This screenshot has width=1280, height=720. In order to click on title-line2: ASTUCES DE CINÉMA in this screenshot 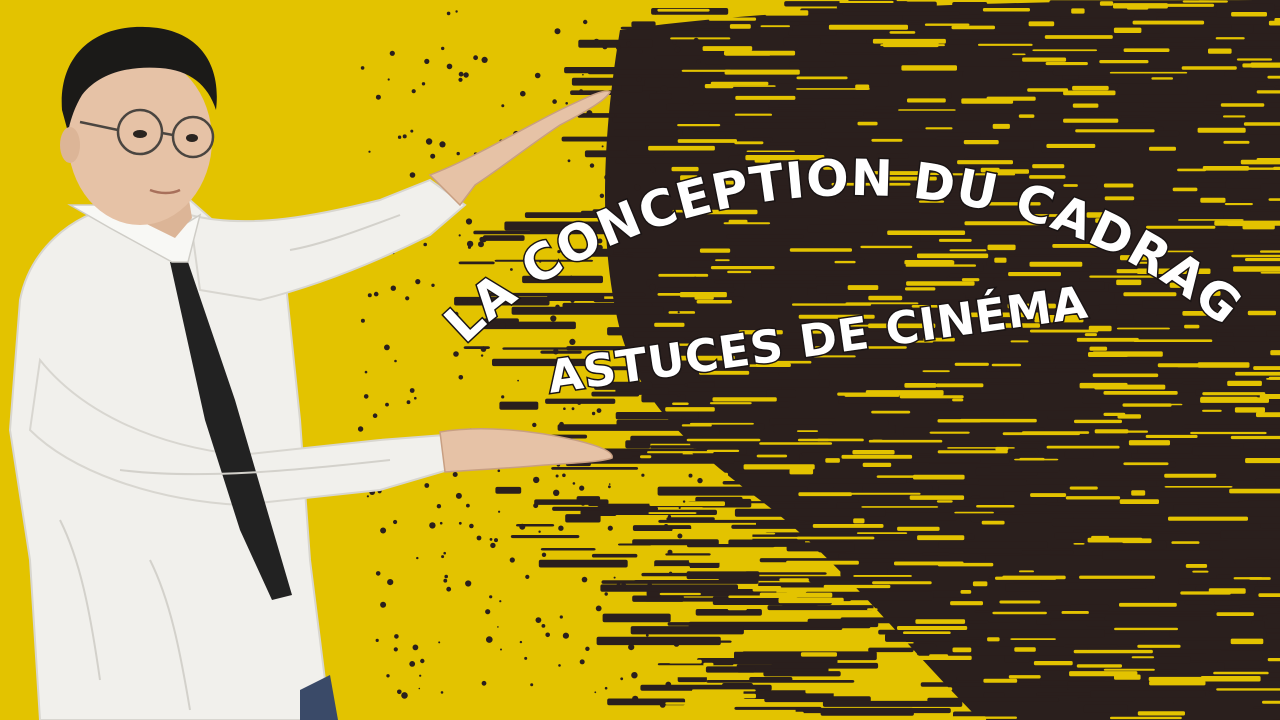, I will do `click(817, 339)`.